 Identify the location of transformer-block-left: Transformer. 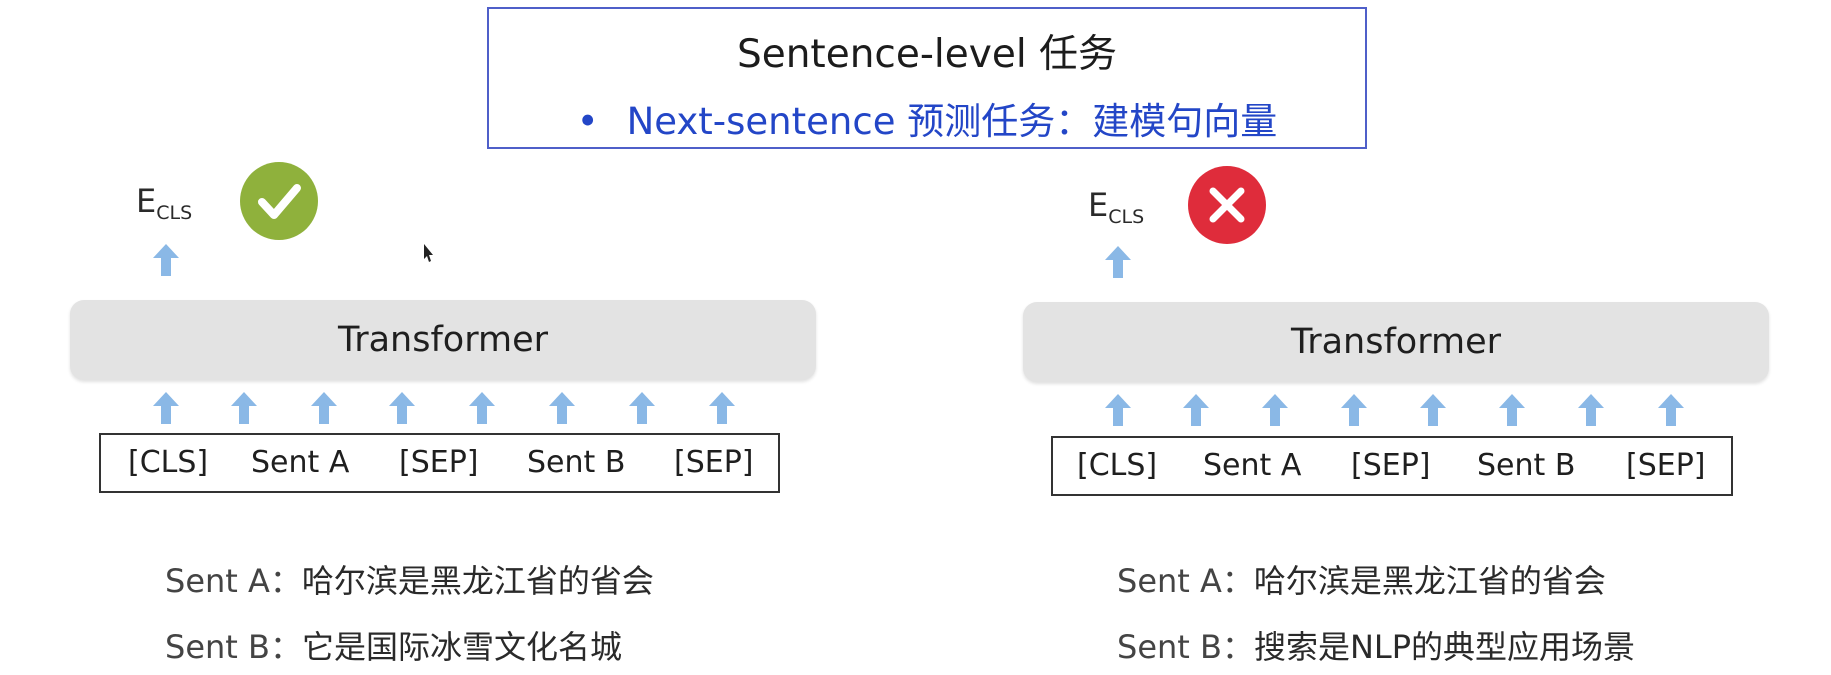
(443, 340).